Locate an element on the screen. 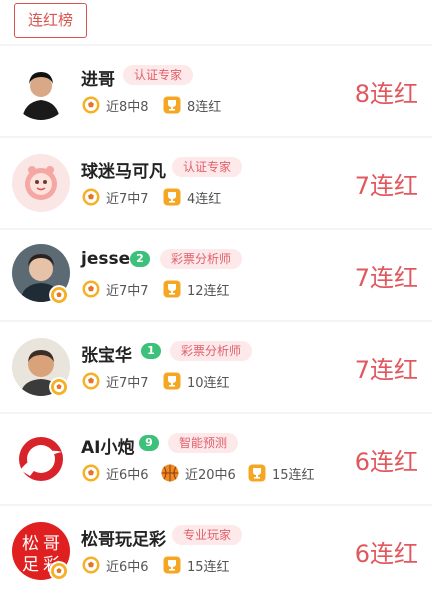  stat-football: 近8中8 is located at coordinates (115, 105).